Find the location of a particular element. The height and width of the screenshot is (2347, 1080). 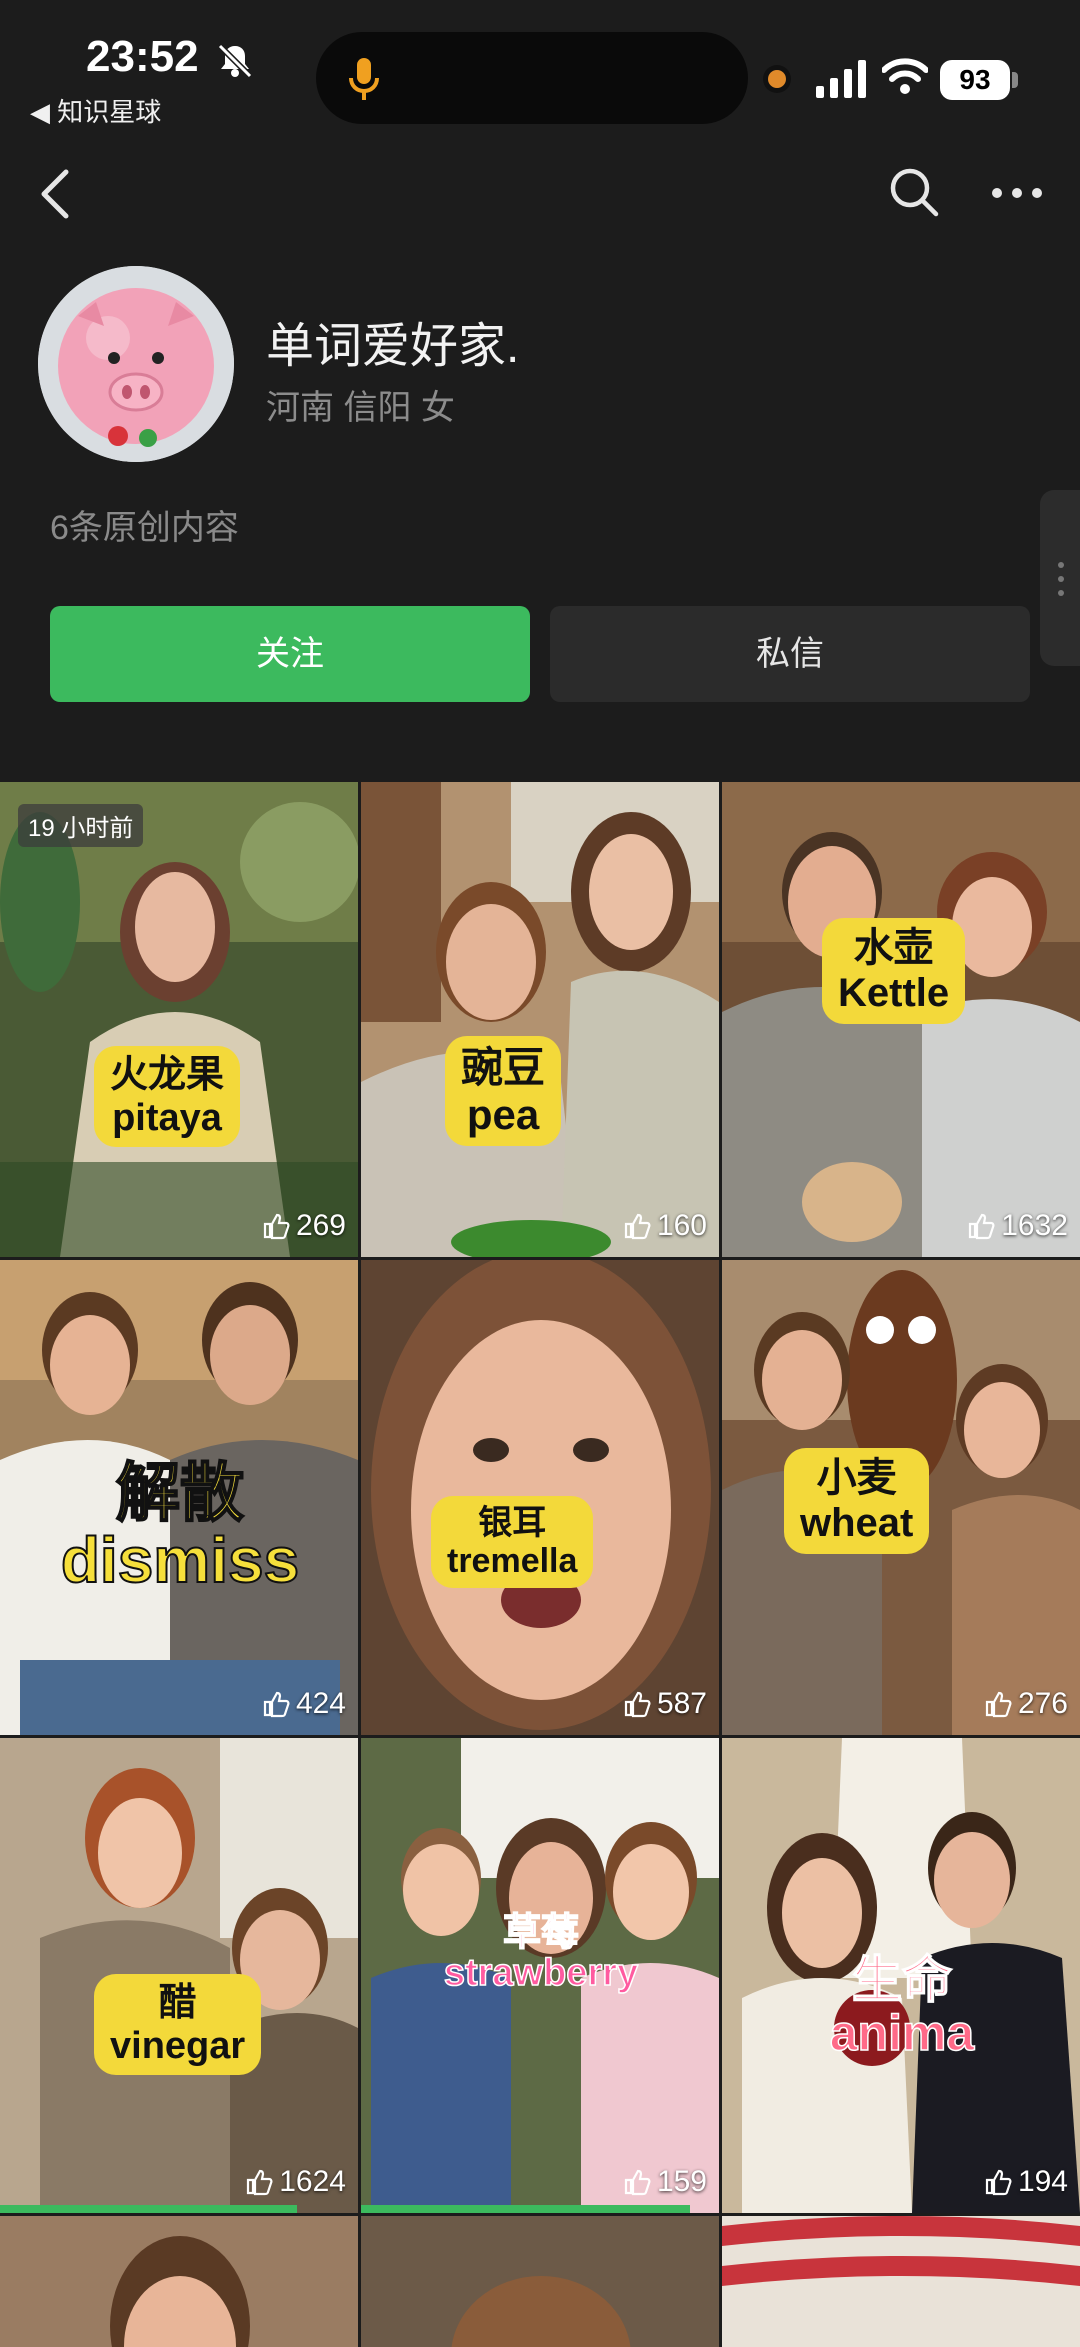

word-english: wheat is located at coordinates (857, 1522).